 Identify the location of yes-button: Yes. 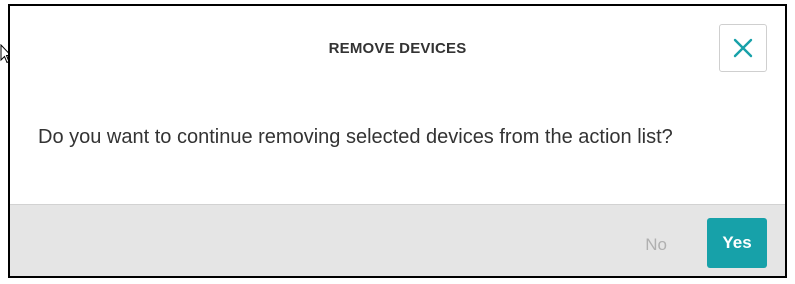
(737, 243).